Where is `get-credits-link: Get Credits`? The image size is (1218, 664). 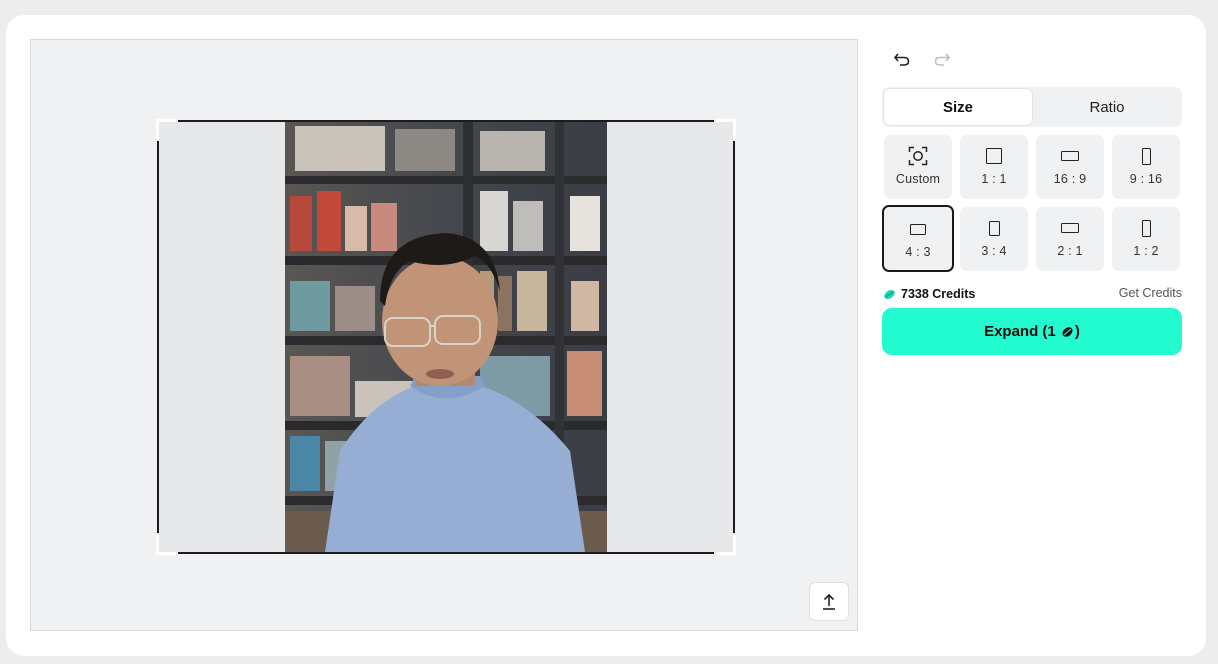
get-credits-link: Get Credits is located at coordinates (1141, 293).